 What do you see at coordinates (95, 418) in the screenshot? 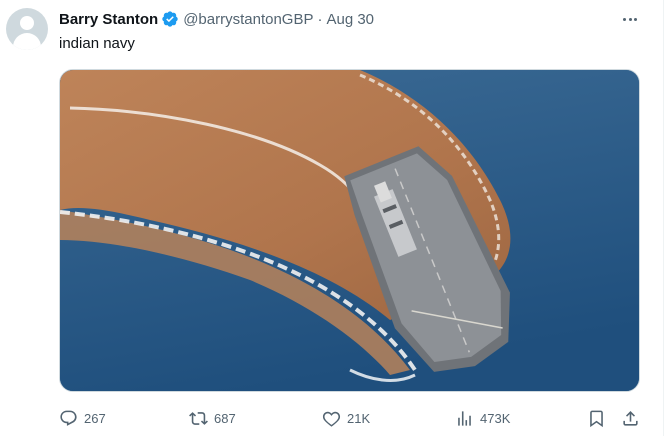
I see `reply-count: 267` at bounding box center [95, 418].